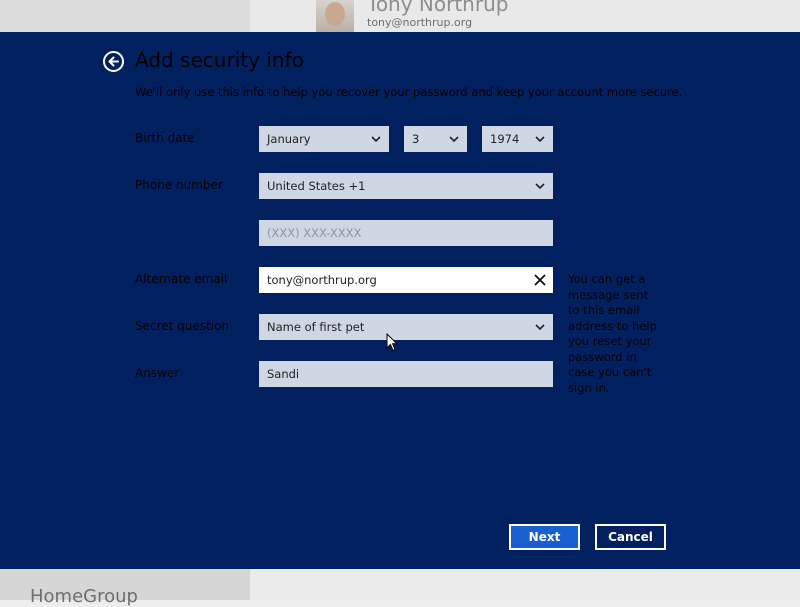 This screenshot has width=800, height=607. I want to click on birth-year-select: 1974, so click(517, 139).